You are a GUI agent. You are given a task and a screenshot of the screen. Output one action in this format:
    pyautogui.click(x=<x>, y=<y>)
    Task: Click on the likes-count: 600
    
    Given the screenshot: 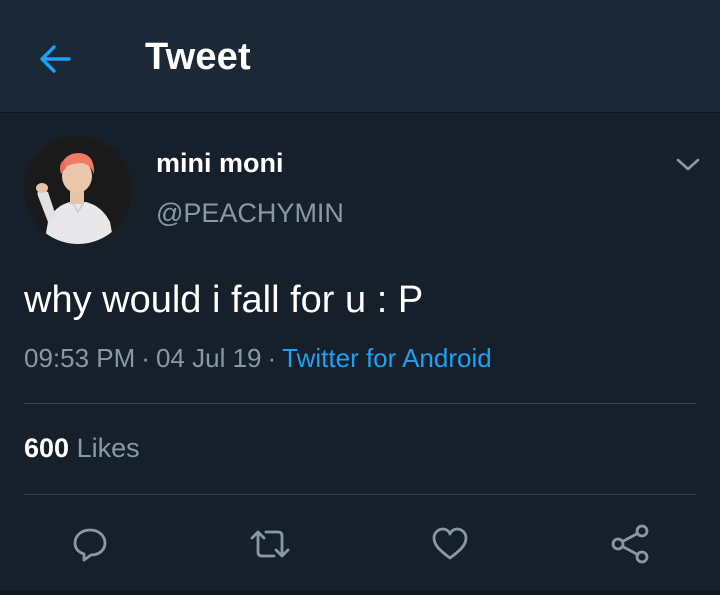 What is the action you would take?
    pyautogui.click(x=47, y=448)
    